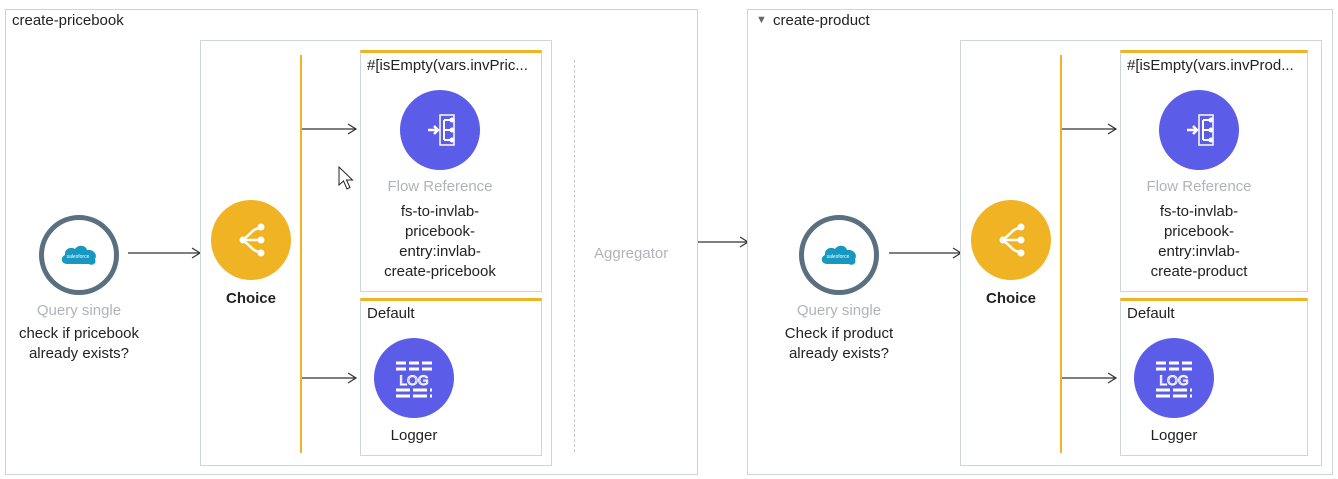 This screenshot has height=479, width=1338. What do you see at coordinates (631, 253) in the screenshot?
I see `aggregator-label: Aggregator` at bounding box center [631, 253].